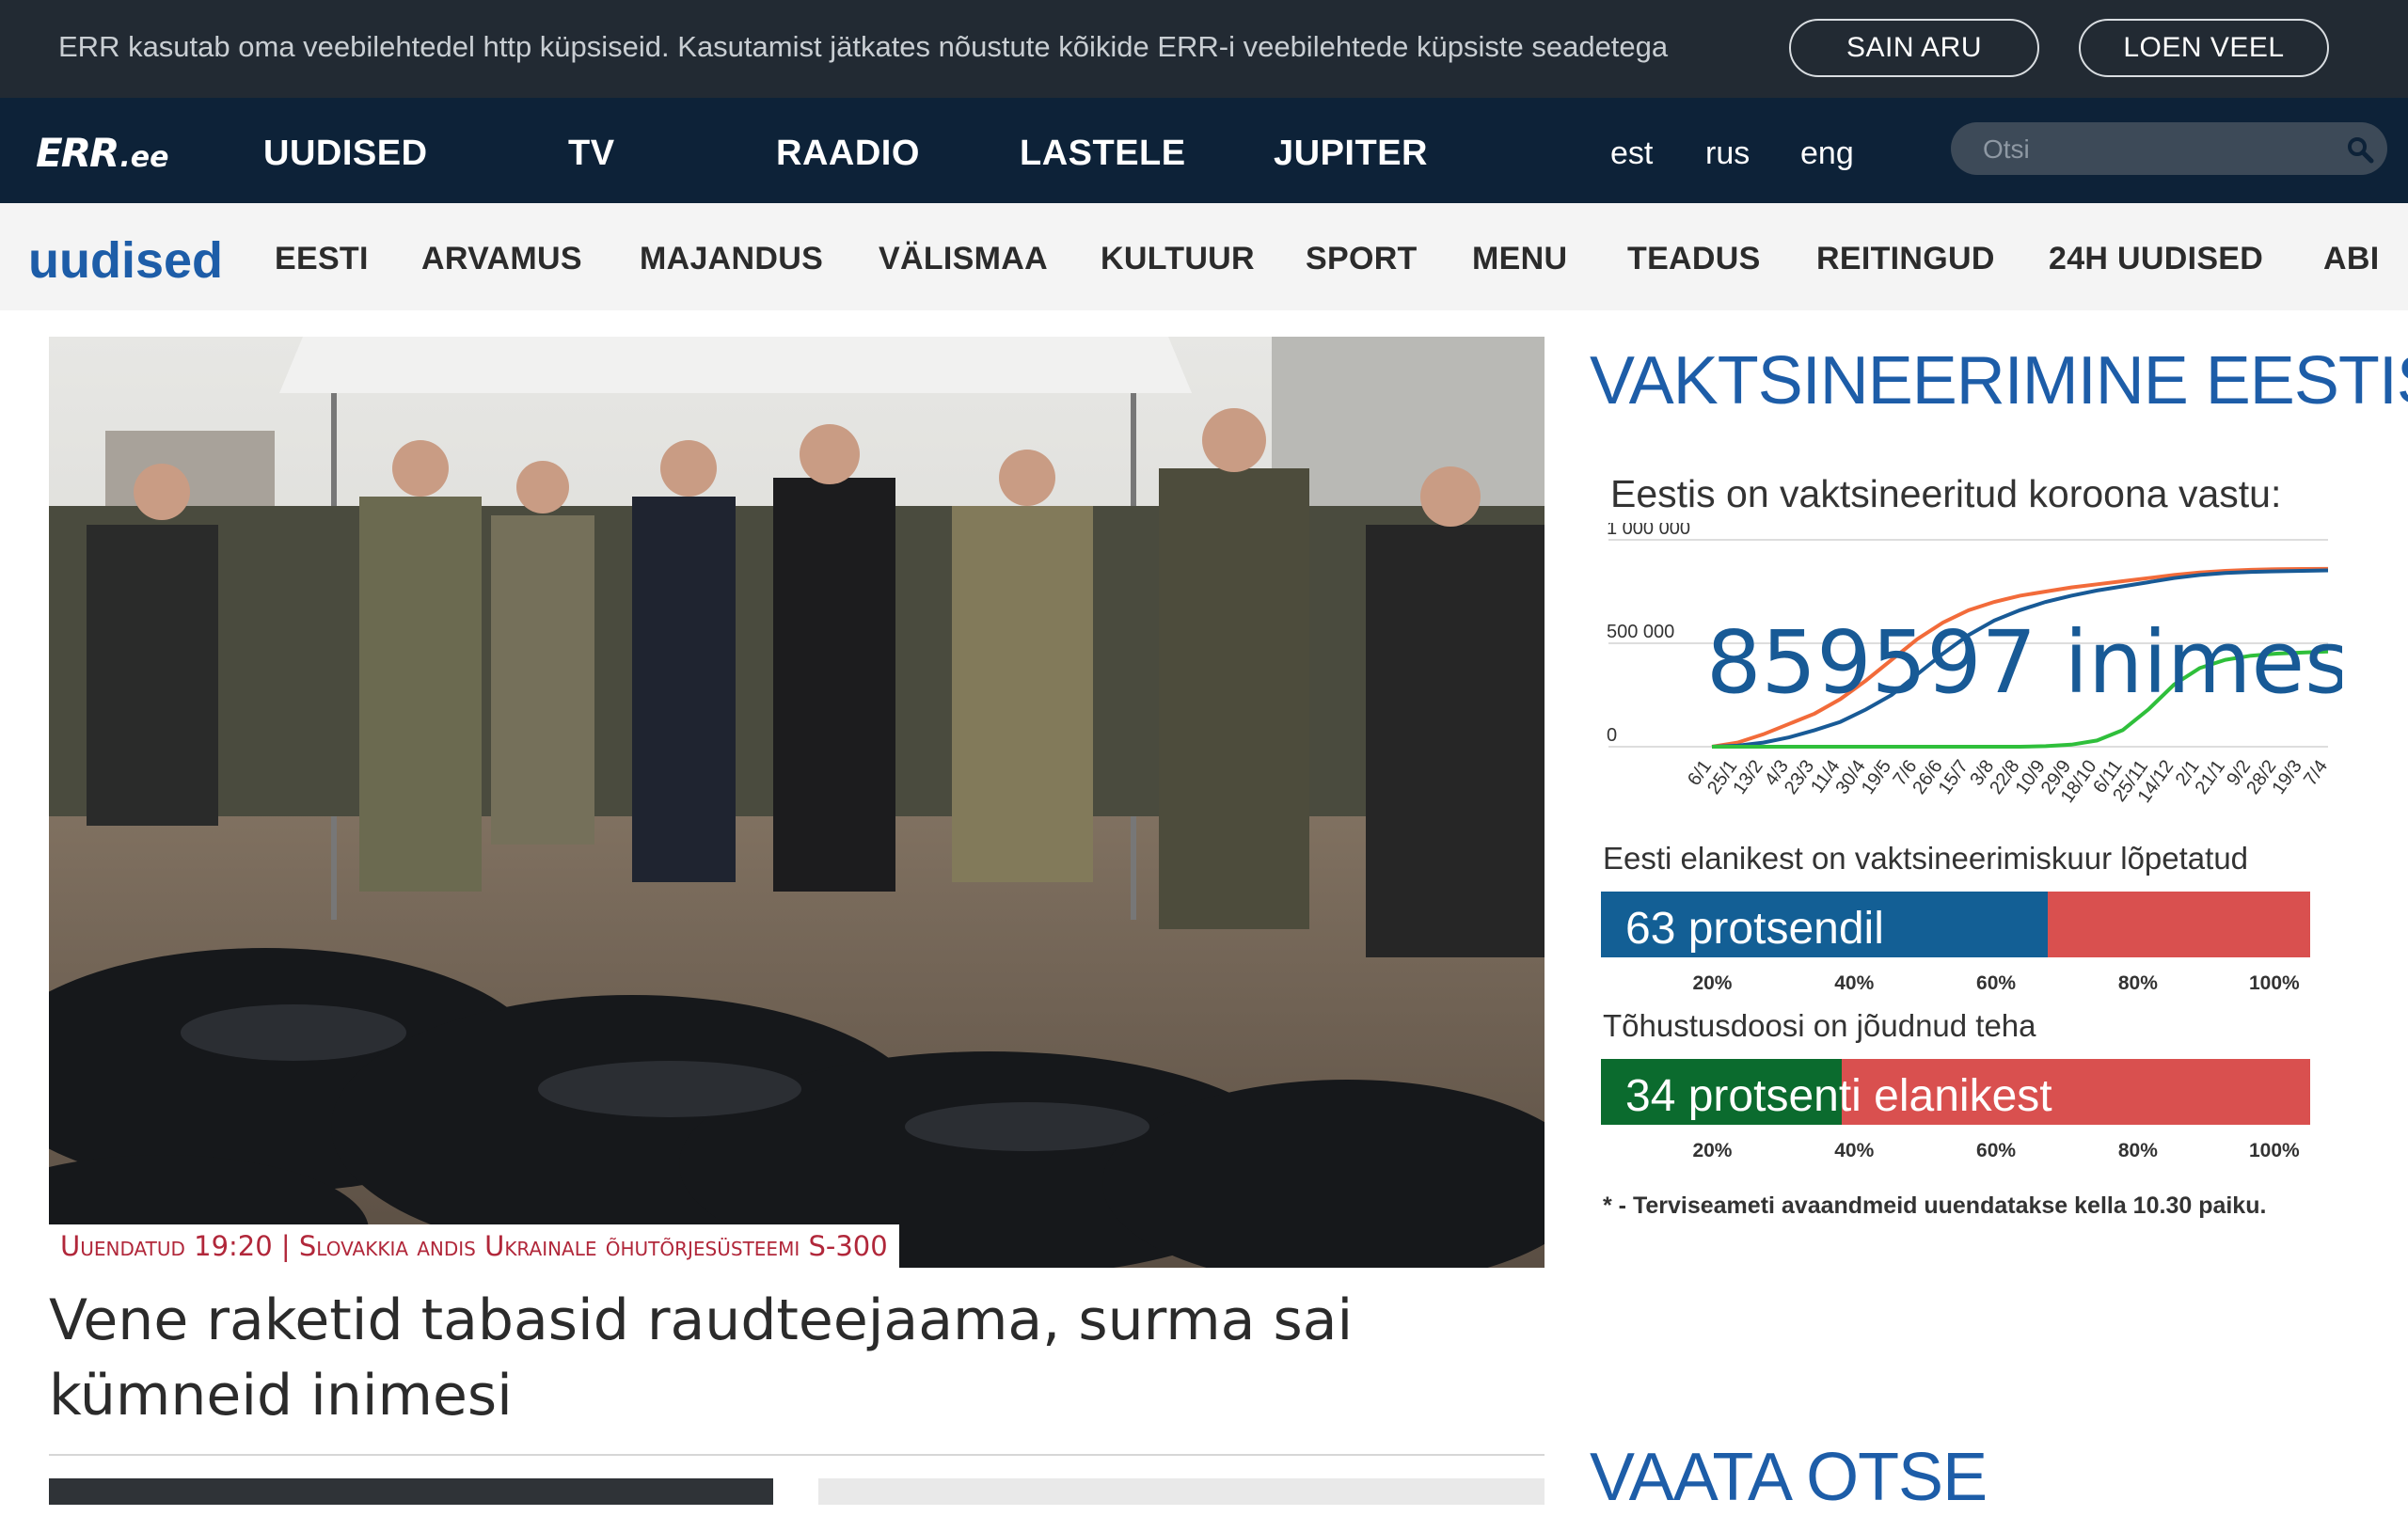 Image resolution: width=2408 pixels, height=1516 pixels. What do you see at coordinates (732, 259) in the screenshot?
I see `section-item-majandus: MAJANDUS` at bounding box center [732, 259].